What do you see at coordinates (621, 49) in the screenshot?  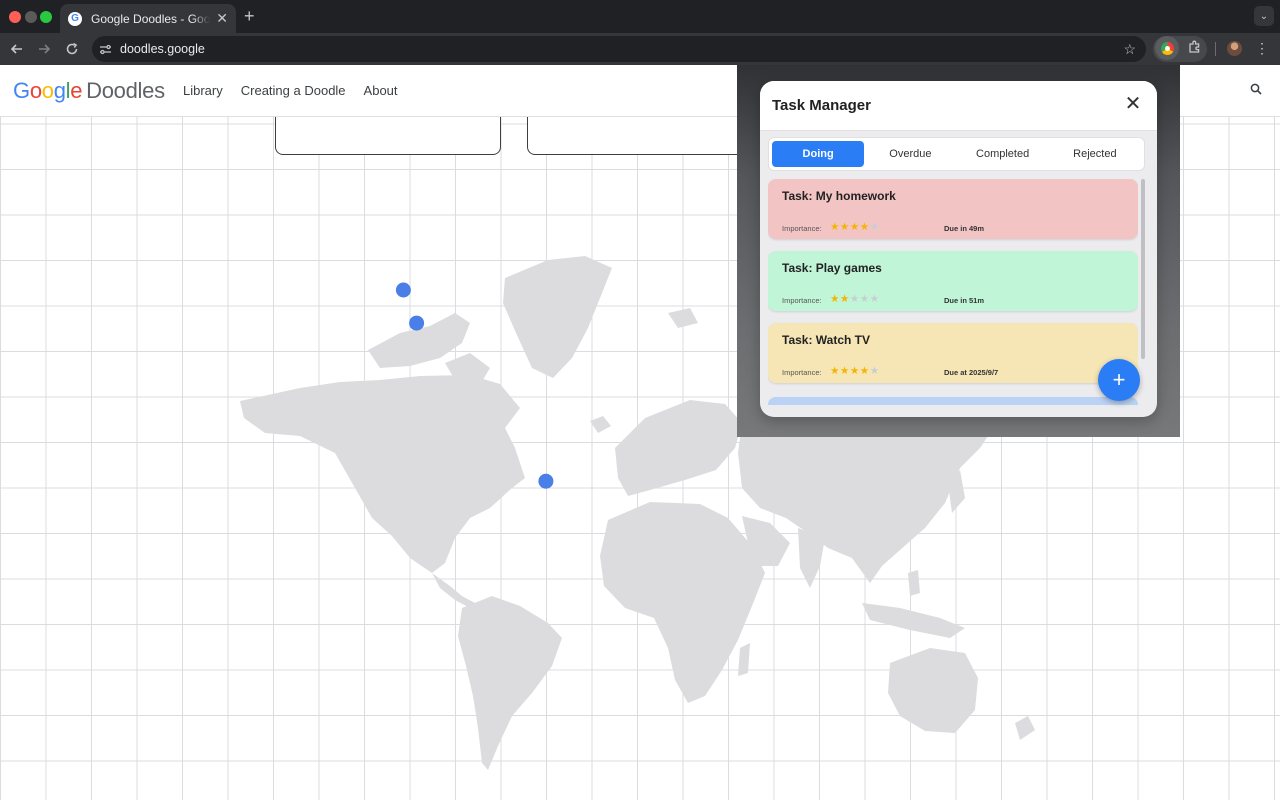 I see `url-text: doodles.google` at bounding box center [621, 49].